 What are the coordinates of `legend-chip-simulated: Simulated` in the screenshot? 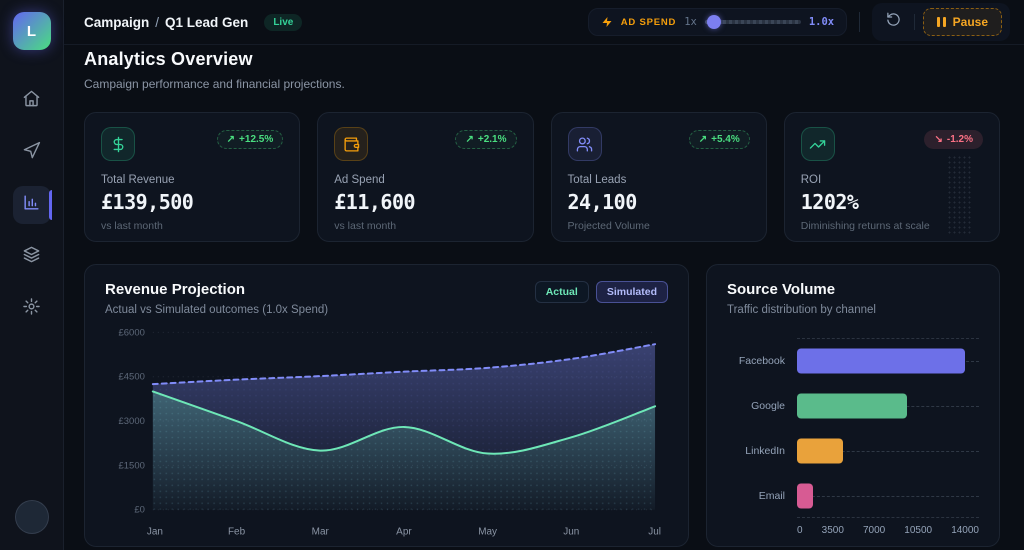 It's located at (631, 292).